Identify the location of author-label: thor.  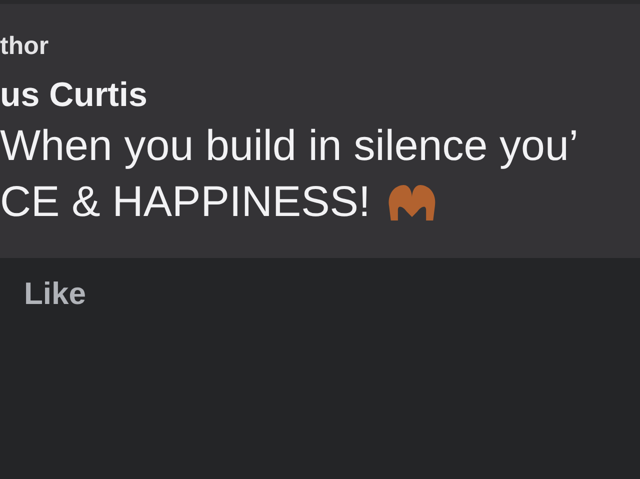
(24, 46).